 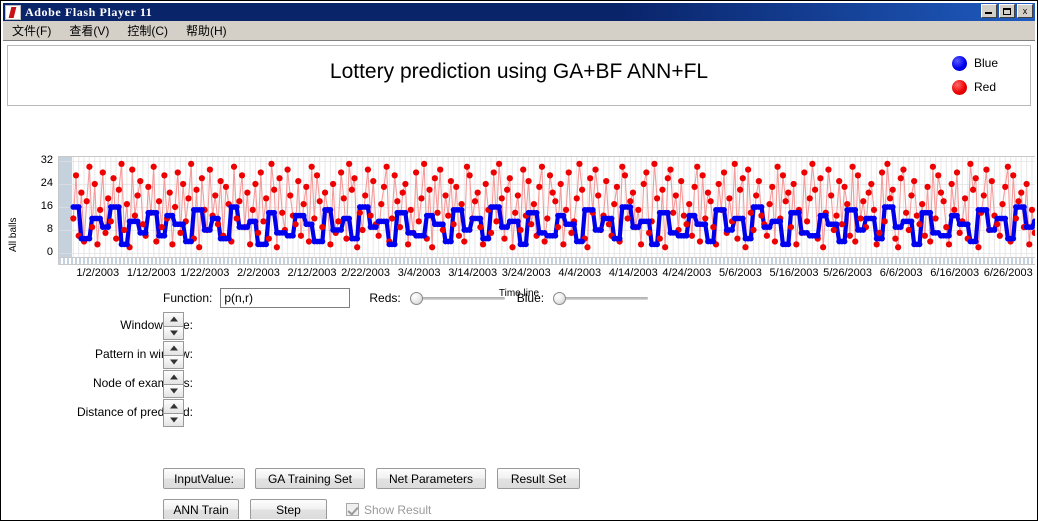 I want to click on chart-legend: Blue Red, so click(x=988, y=75).